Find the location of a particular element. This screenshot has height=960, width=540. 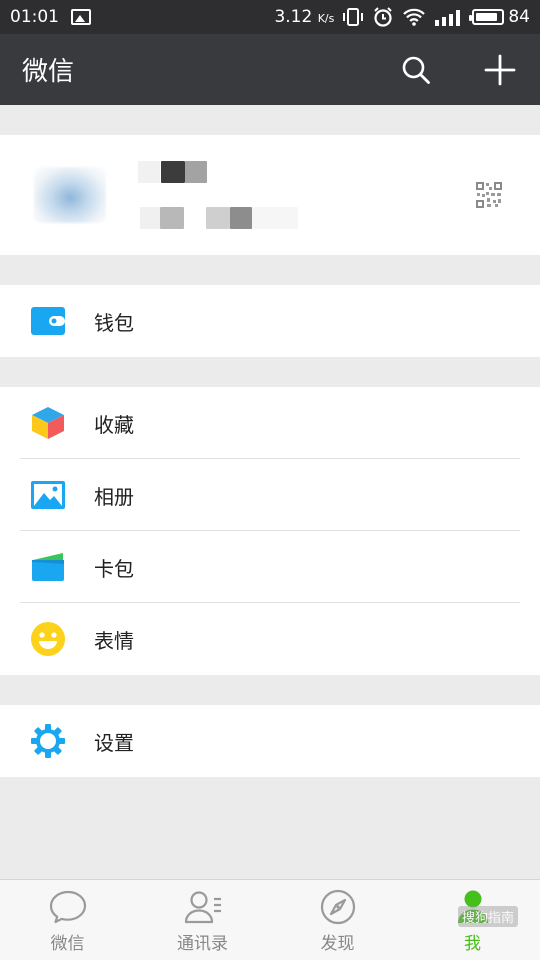

menu-item-stickers: 表情 is located at coordinates (270, 639).